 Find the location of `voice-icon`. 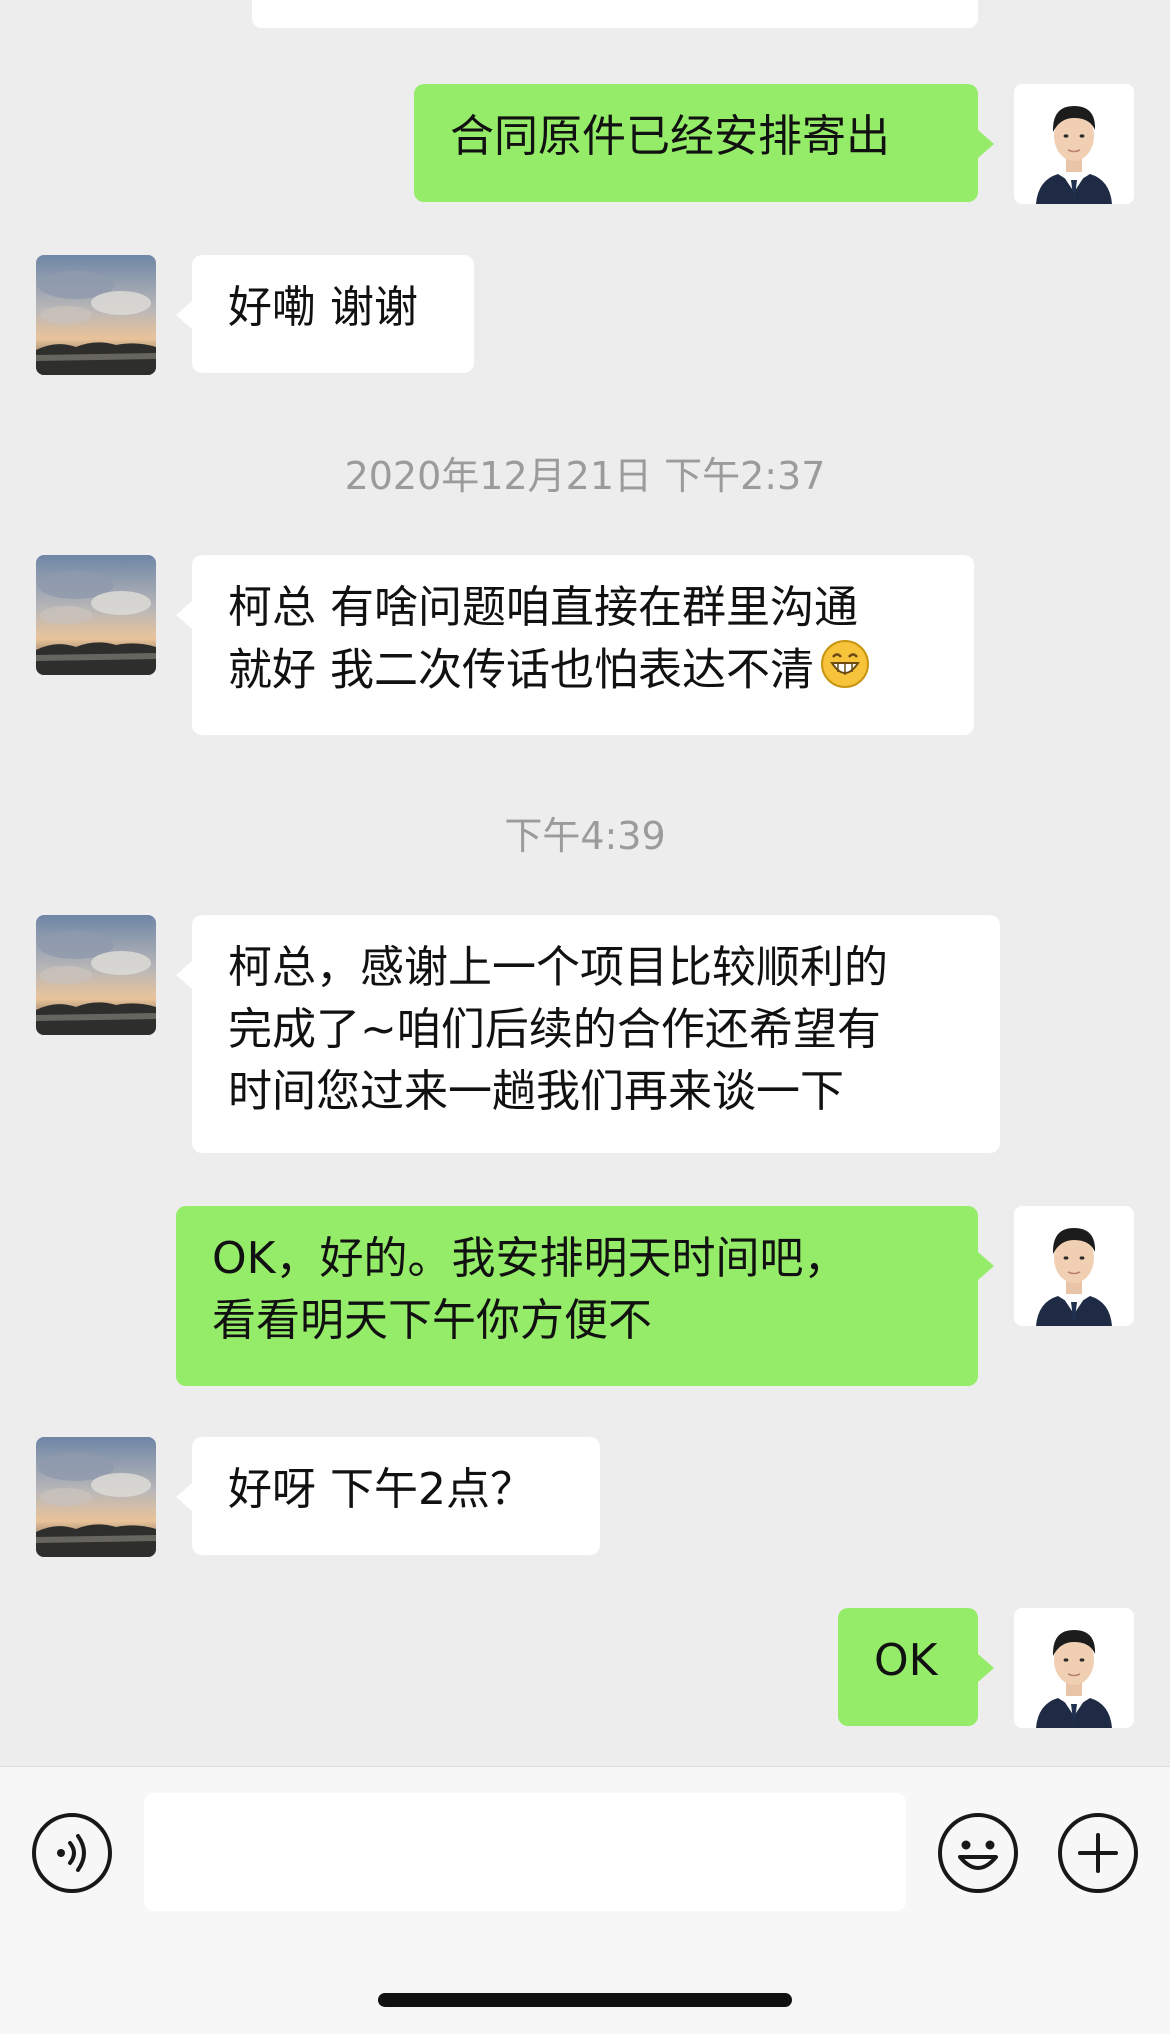

voice-icon is located at coordinates (72, 1853).